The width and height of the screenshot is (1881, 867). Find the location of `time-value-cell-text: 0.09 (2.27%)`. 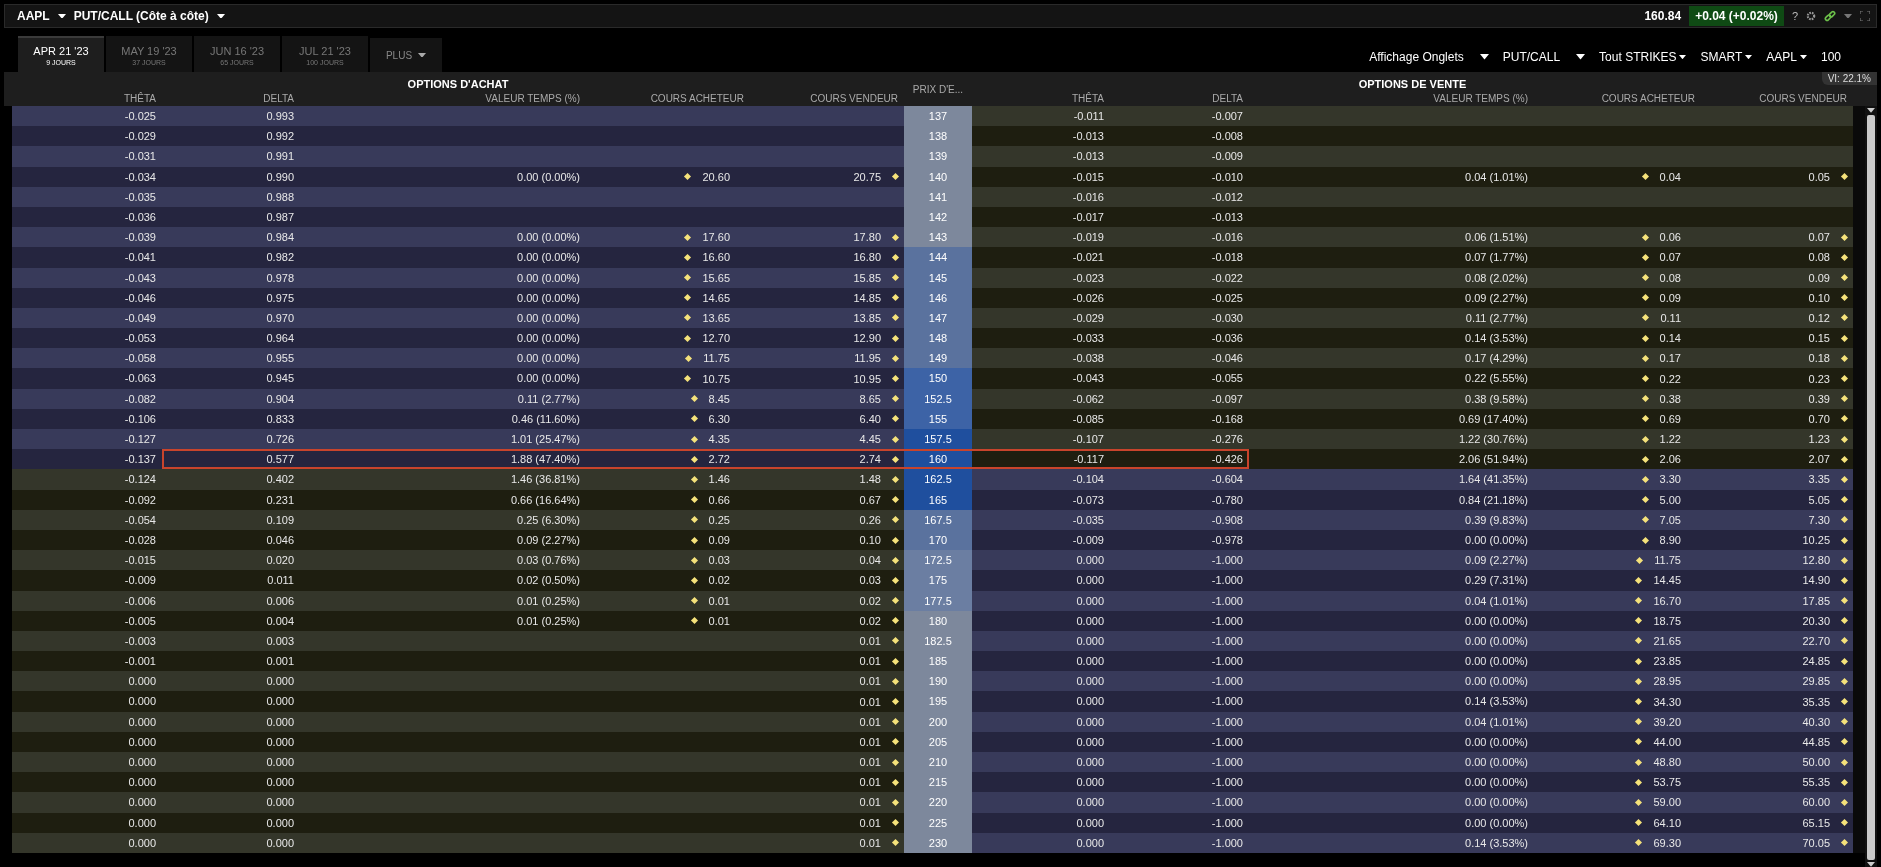

time-value-cell-text: 0.09 (2.27%) is located at coordinates (548, 540).